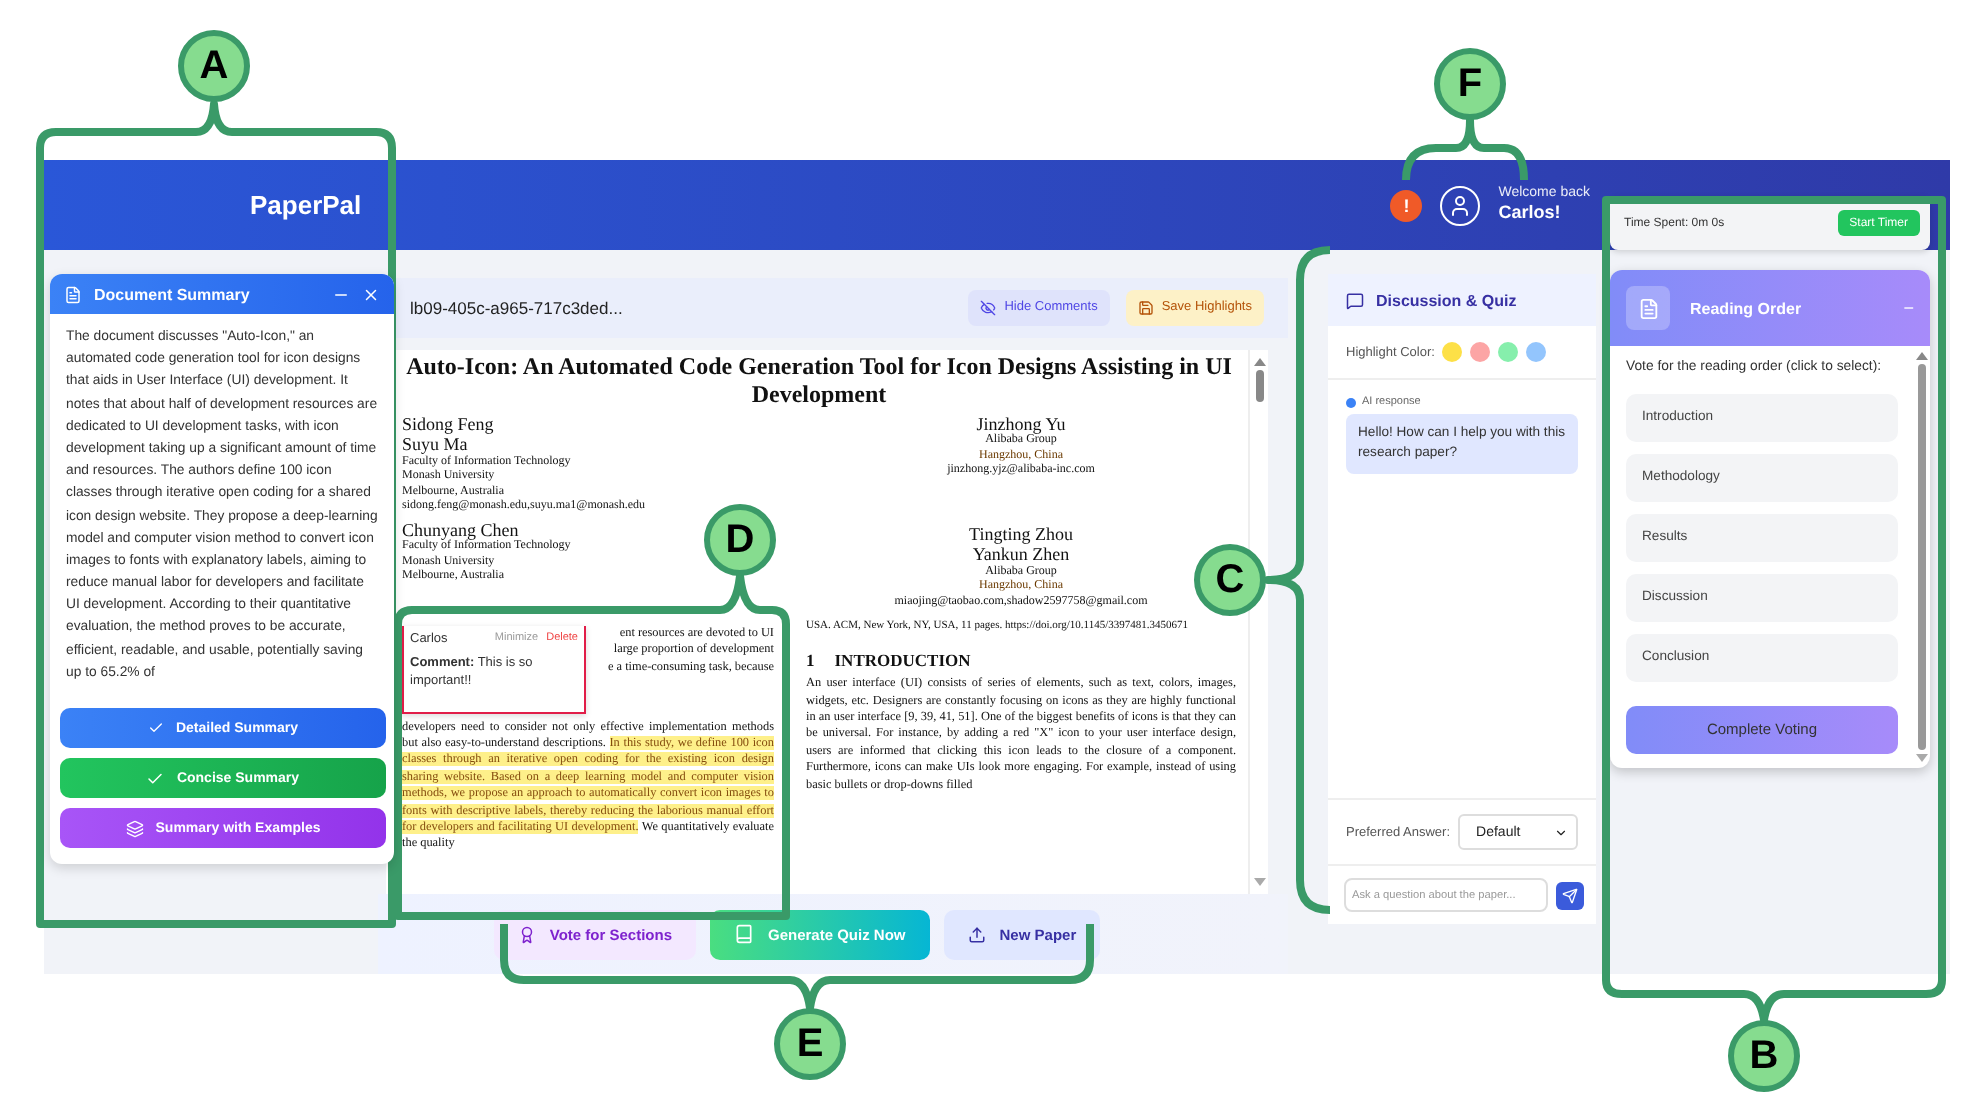  What do you see at coordinates (1355, 300) in the screenshot?
I see `chat-icon` at bounding box center [1355, 300].